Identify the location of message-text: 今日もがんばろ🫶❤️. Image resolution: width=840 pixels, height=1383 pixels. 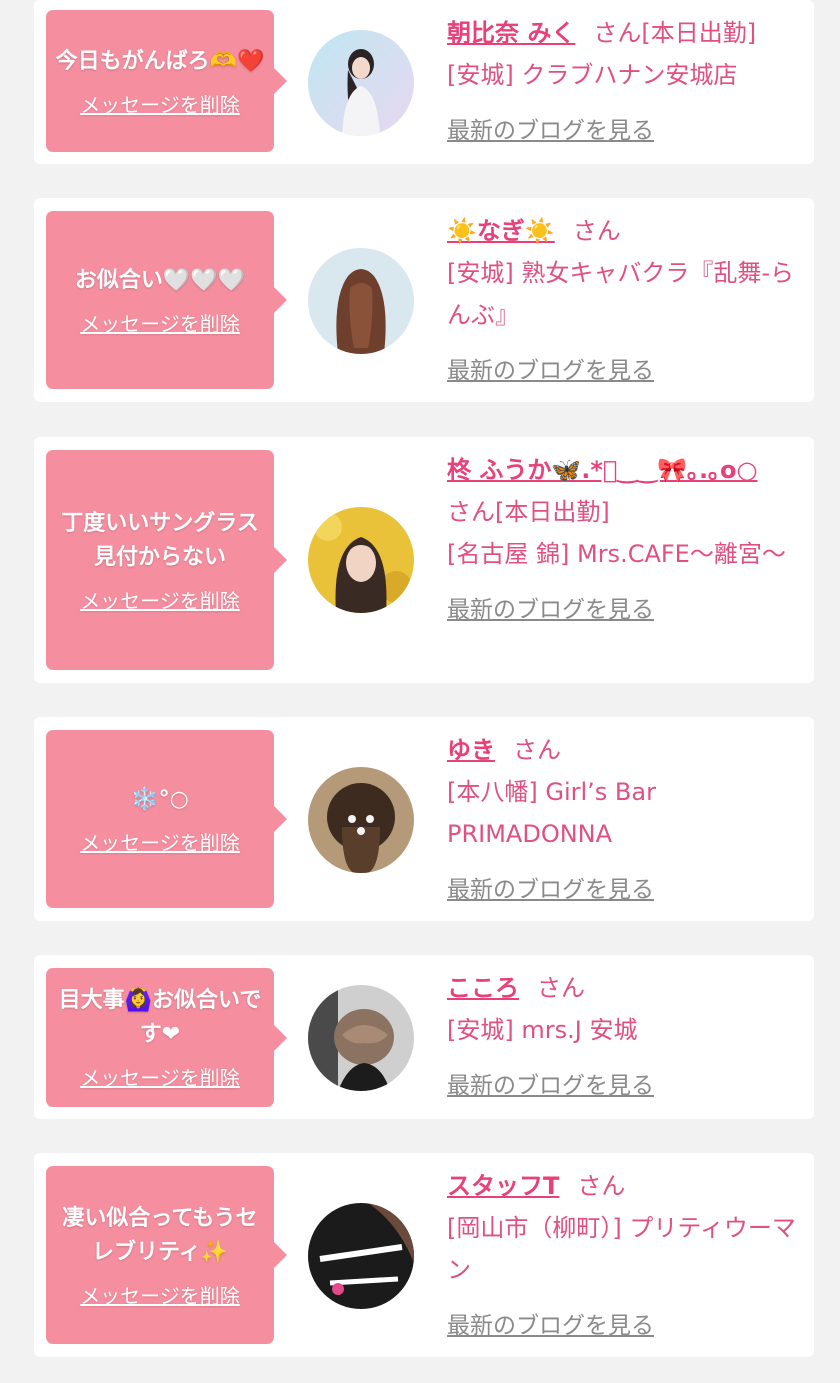
(160, 61).